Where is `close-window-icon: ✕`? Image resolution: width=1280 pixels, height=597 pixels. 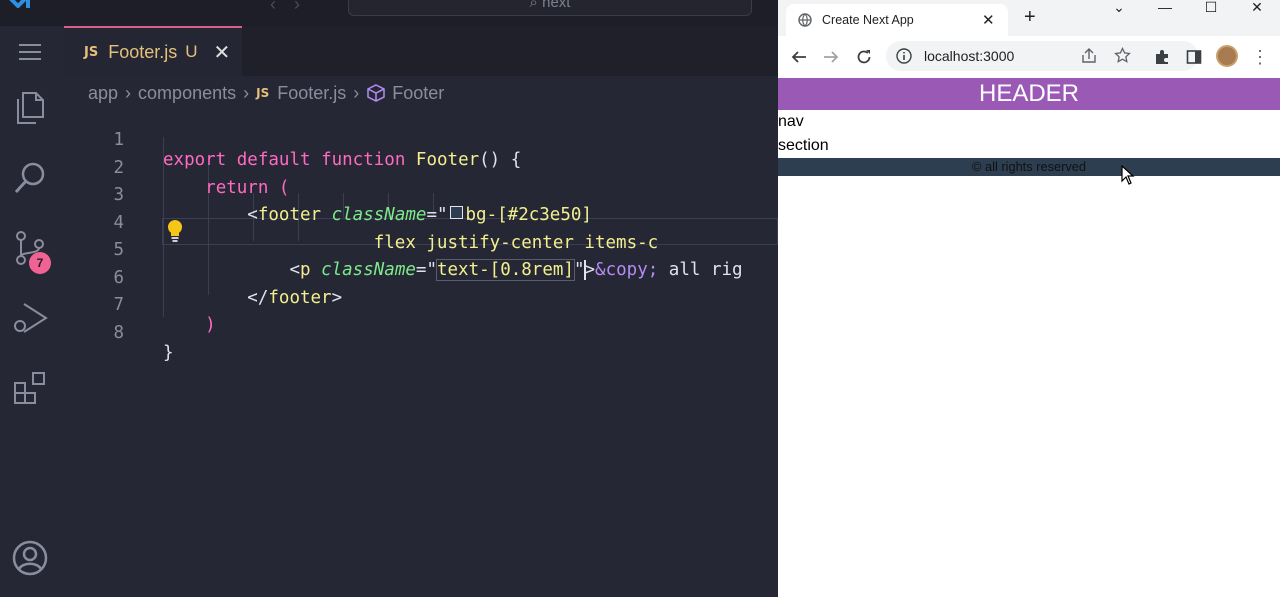 close-window-icon: ✕ is located at coordinates (1257, 9).